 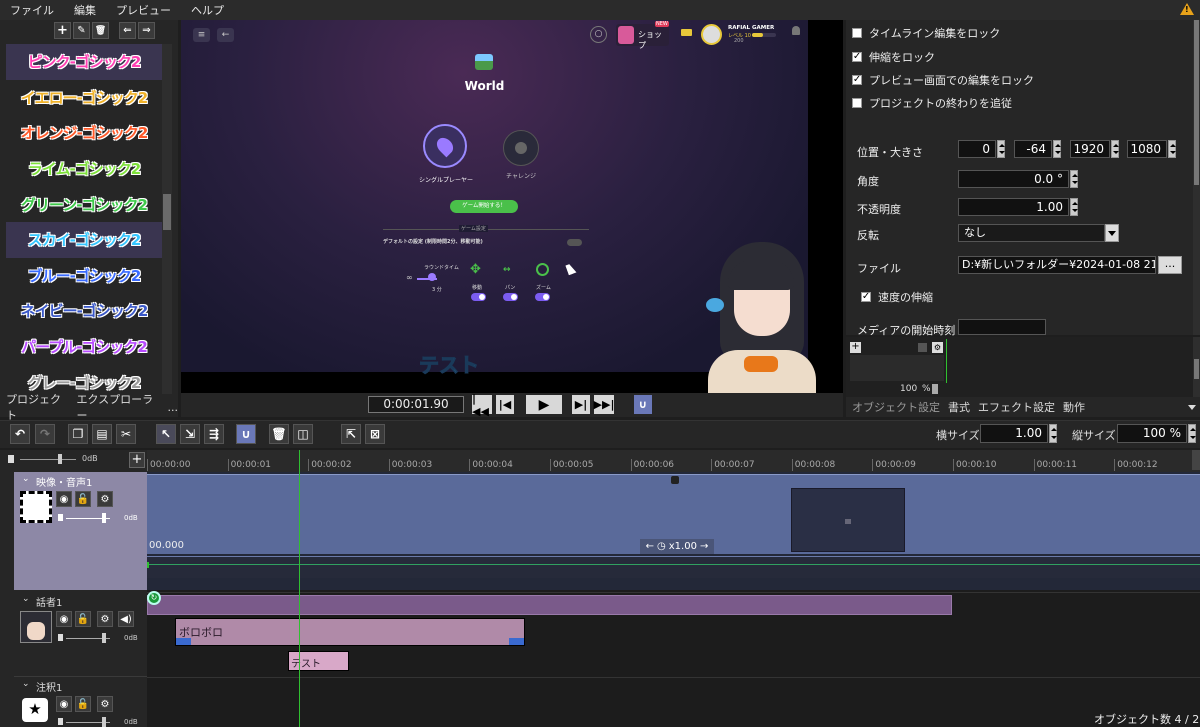 I want to click on select-arrow-icon: ↖, so click(x=166, y=434).